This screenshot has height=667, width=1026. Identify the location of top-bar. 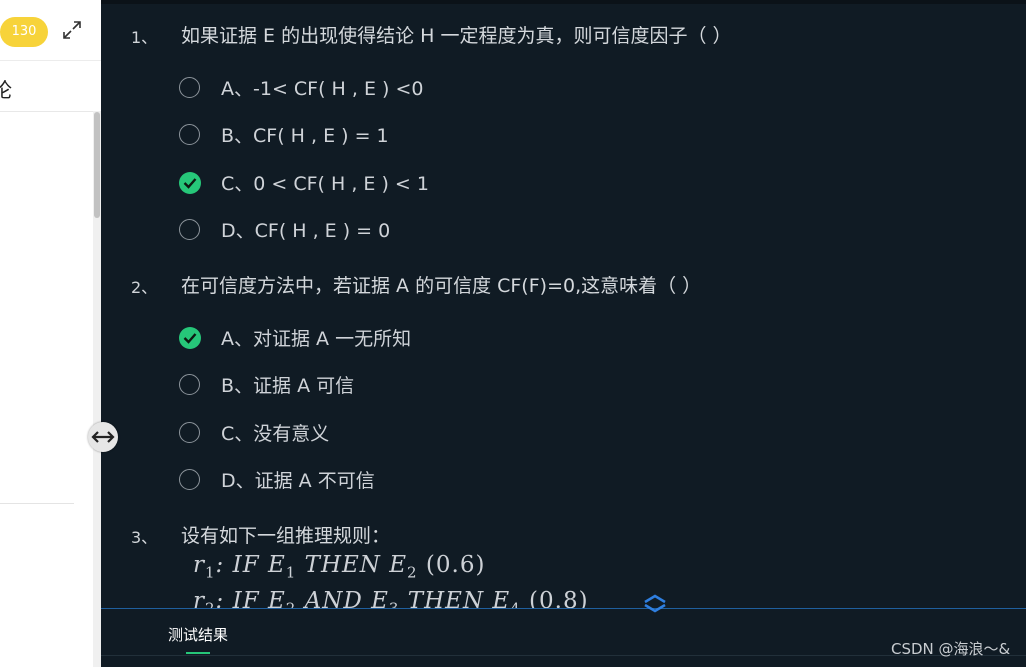
(563, 2).